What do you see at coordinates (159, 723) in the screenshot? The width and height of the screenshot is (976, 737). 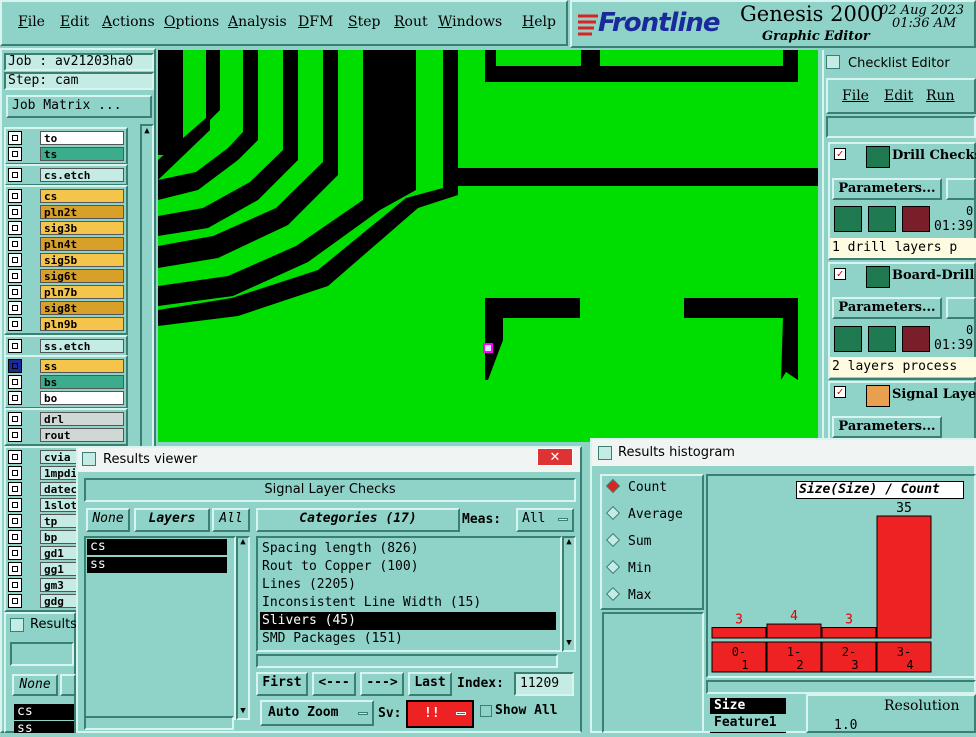 I see `layer-list-hscrollbar` at bounding box center [159, 723].